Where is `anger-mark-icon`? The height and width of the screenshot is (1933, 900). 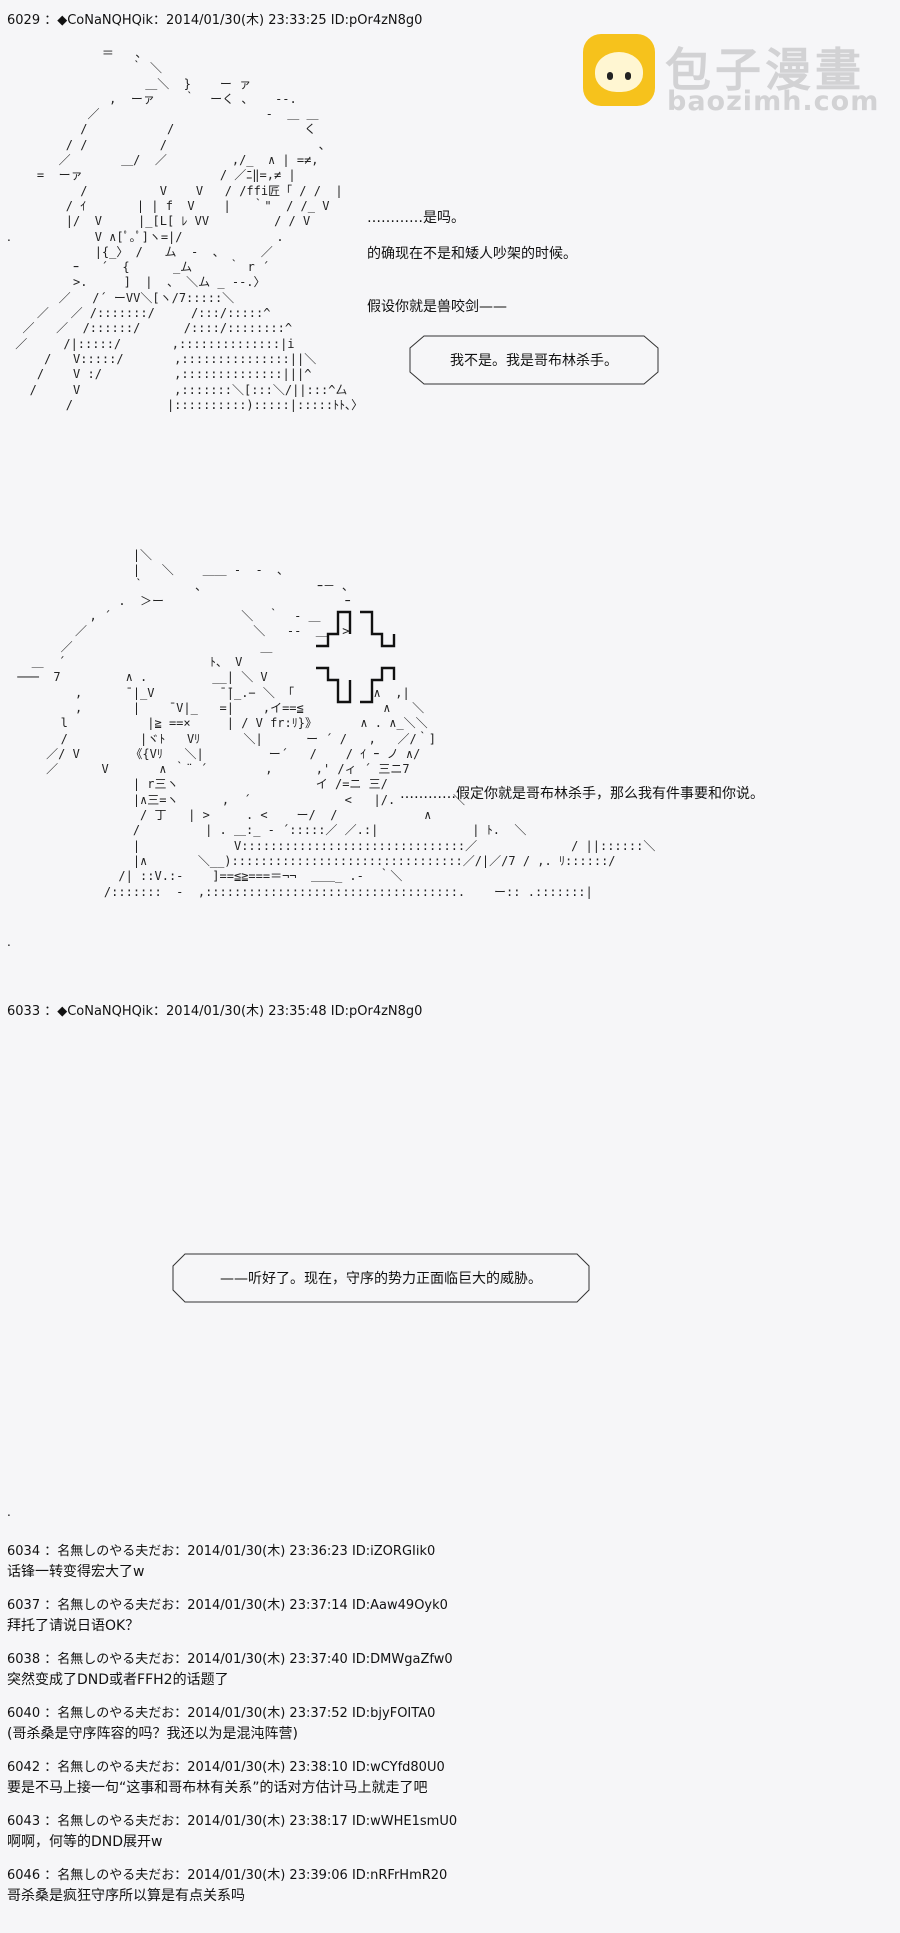 anger-mark-icon is located at coordinates (356, 657).